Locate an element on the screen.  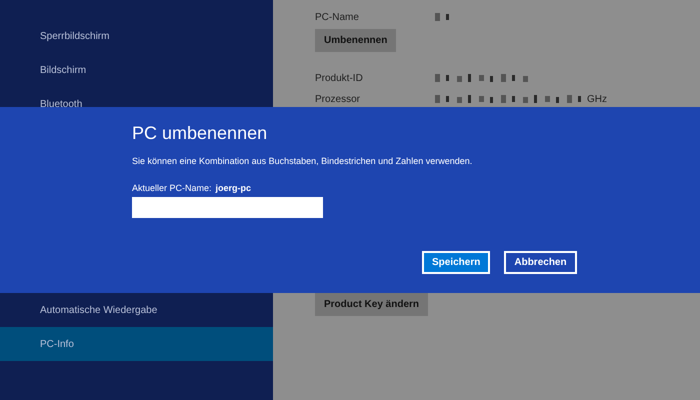
dialog-description: Sie können eine Kombination aus Buchstaben, Bindestrichen und Zahlen verwenden. is located at coordinates (303, 161).